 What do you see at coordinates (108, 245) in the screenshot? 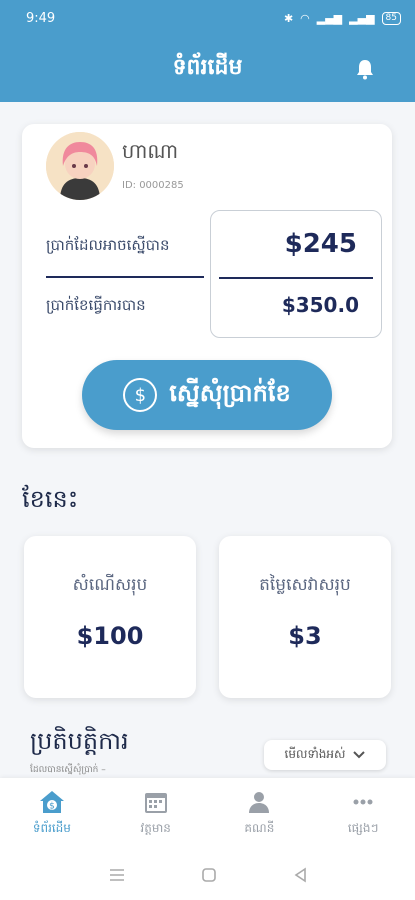
I see `available-amount-label: ប្រាក់ដែលអាចស្នើបាន` at bounding box center [108, 245].